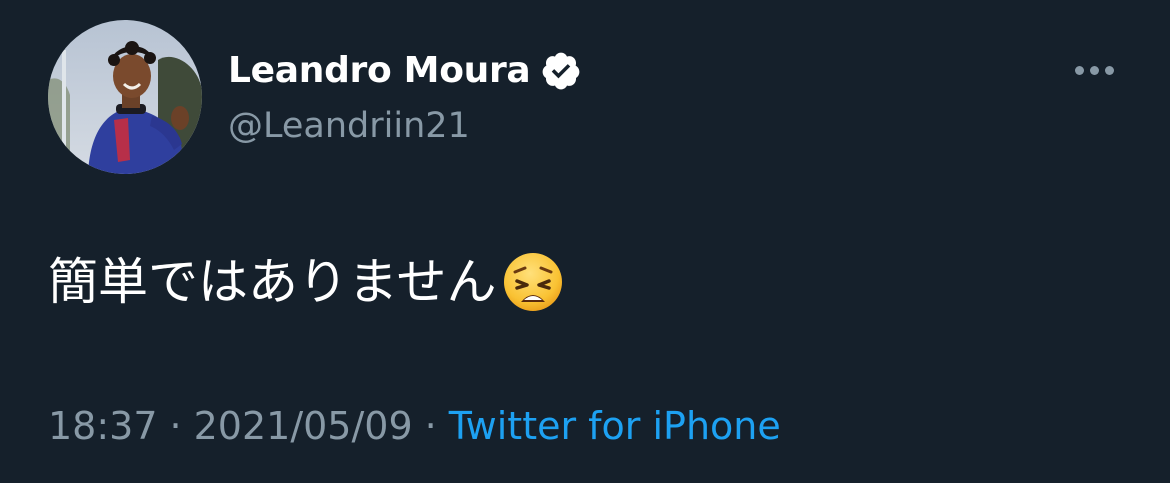 The image size is (1170, 483). Describe the element at coordinates (272, 282) in the screenshot. I see `tweet-text: 簡単ではありません` at that location.